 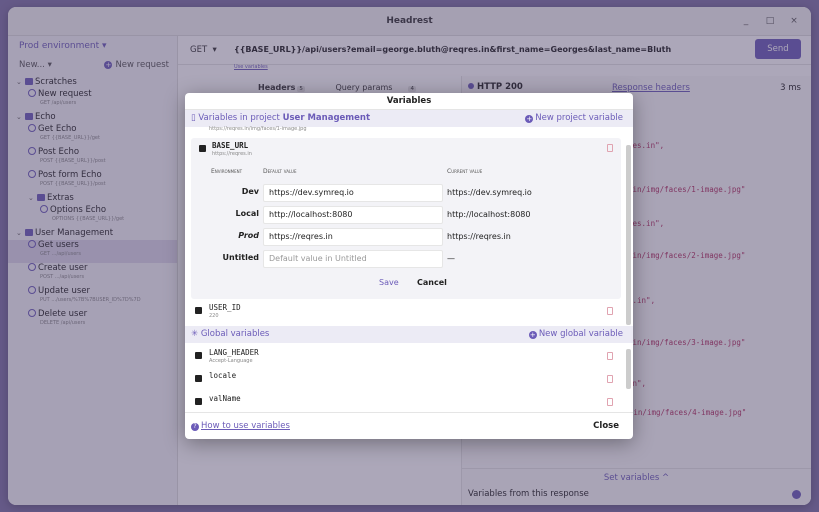 What do you see at coordinates (234, 352) in the screenshot?
I see `variable-name: LANG_HEADER` at bounding box center [234, 352].